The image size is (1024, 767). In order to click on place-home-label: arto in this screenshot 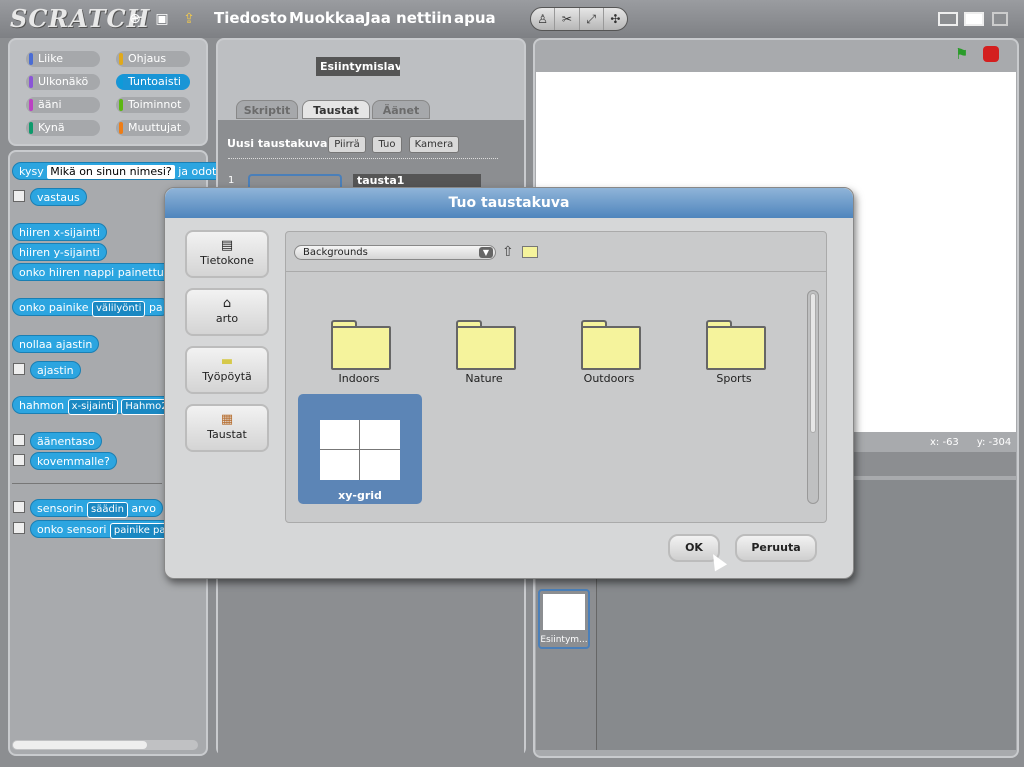, I will do `click(227, 318)`.